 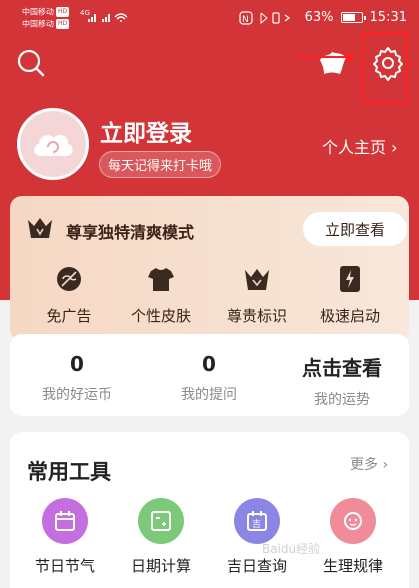 I want to click on perk-label: 极速启动, so click(x=349, y=316).